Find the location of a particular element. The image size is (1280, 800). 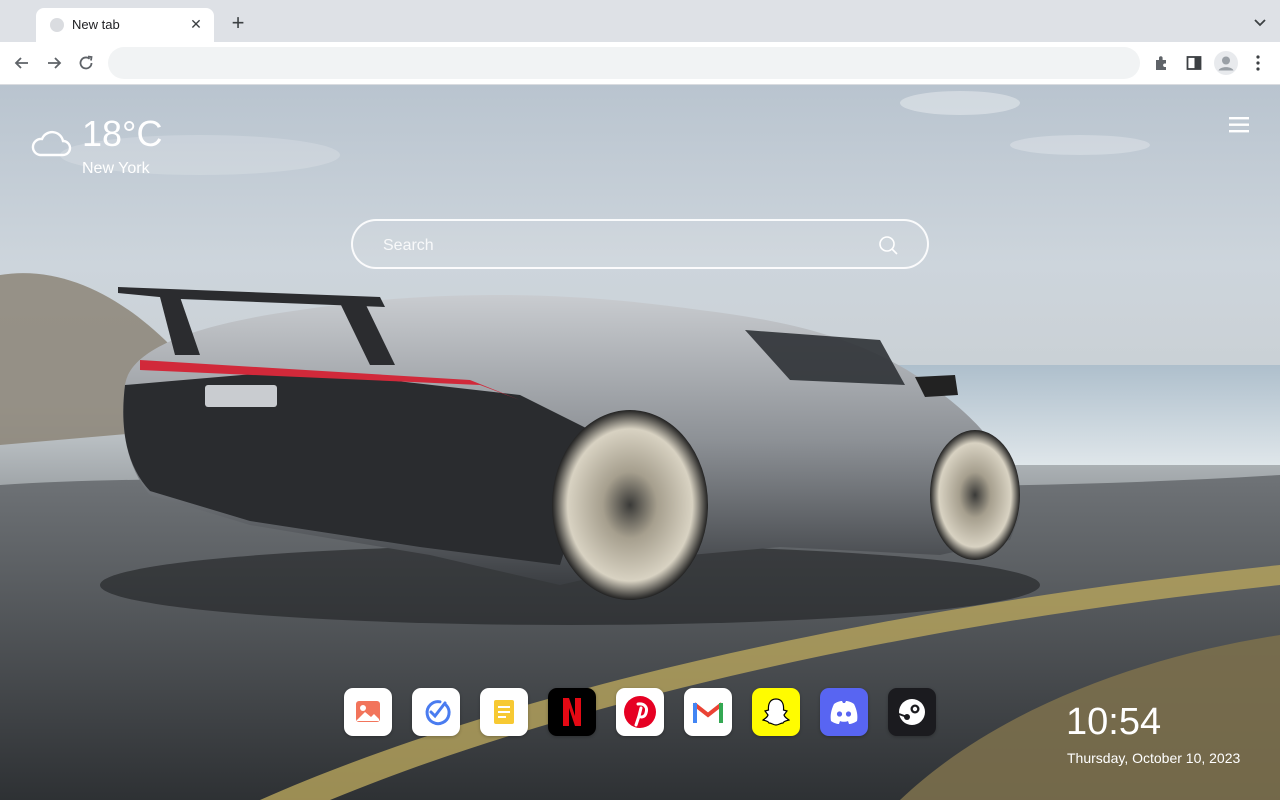

gmail-app-tile is located at coordinates (708, 712).